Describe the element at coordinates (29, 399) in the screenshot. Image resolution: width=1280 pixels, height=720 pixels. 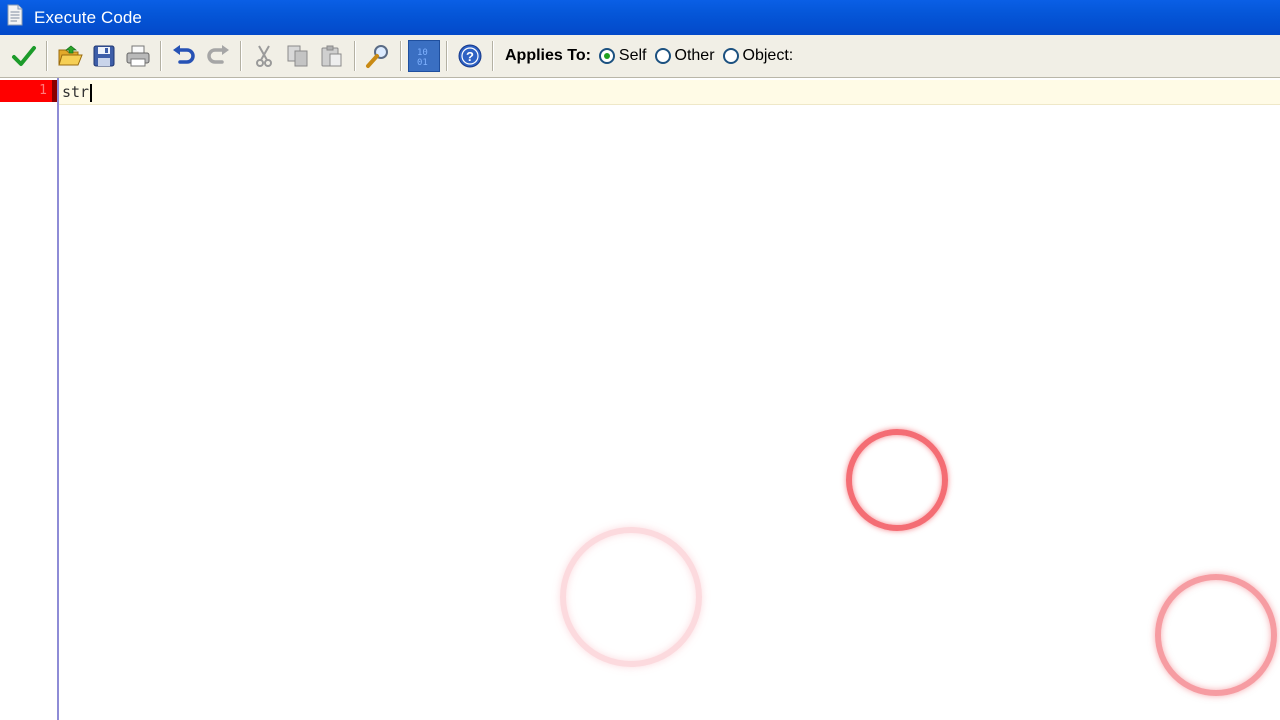
I see `line-number-gutter: 1` at that location.